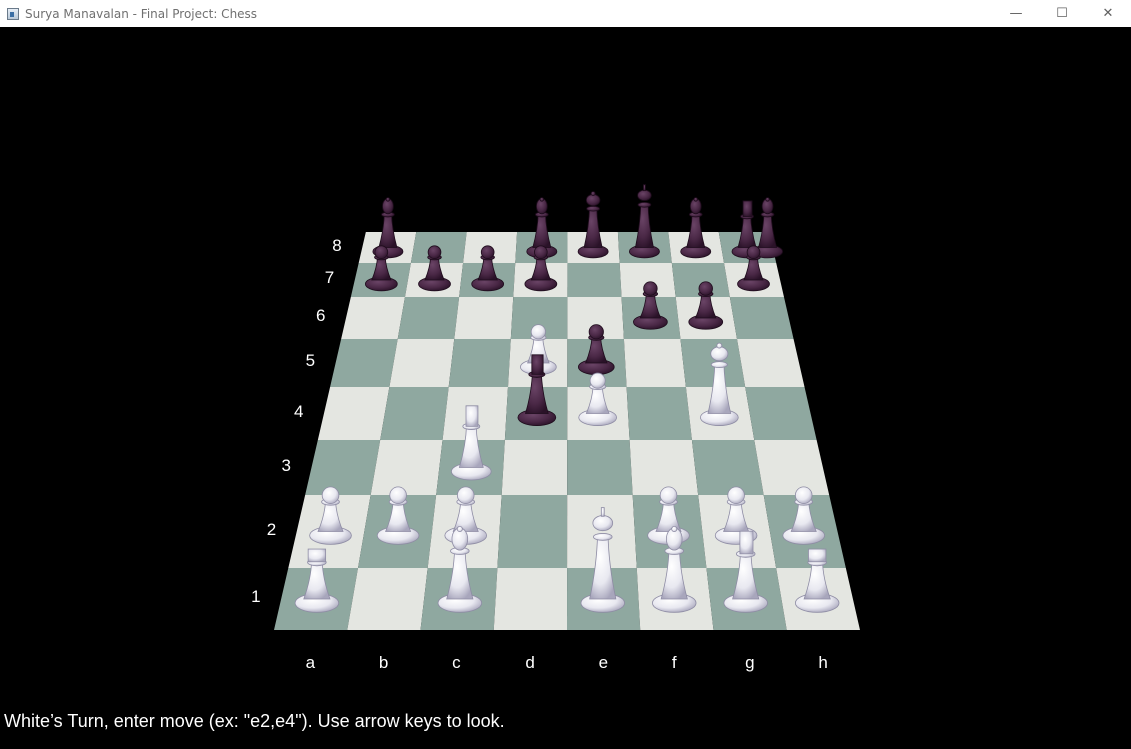 The width and height of the screenshot is (1131, 749). What do you see at coordinates (422, 363) in the screenshot?
I see `square-b5` at bounding box center [422, 363].